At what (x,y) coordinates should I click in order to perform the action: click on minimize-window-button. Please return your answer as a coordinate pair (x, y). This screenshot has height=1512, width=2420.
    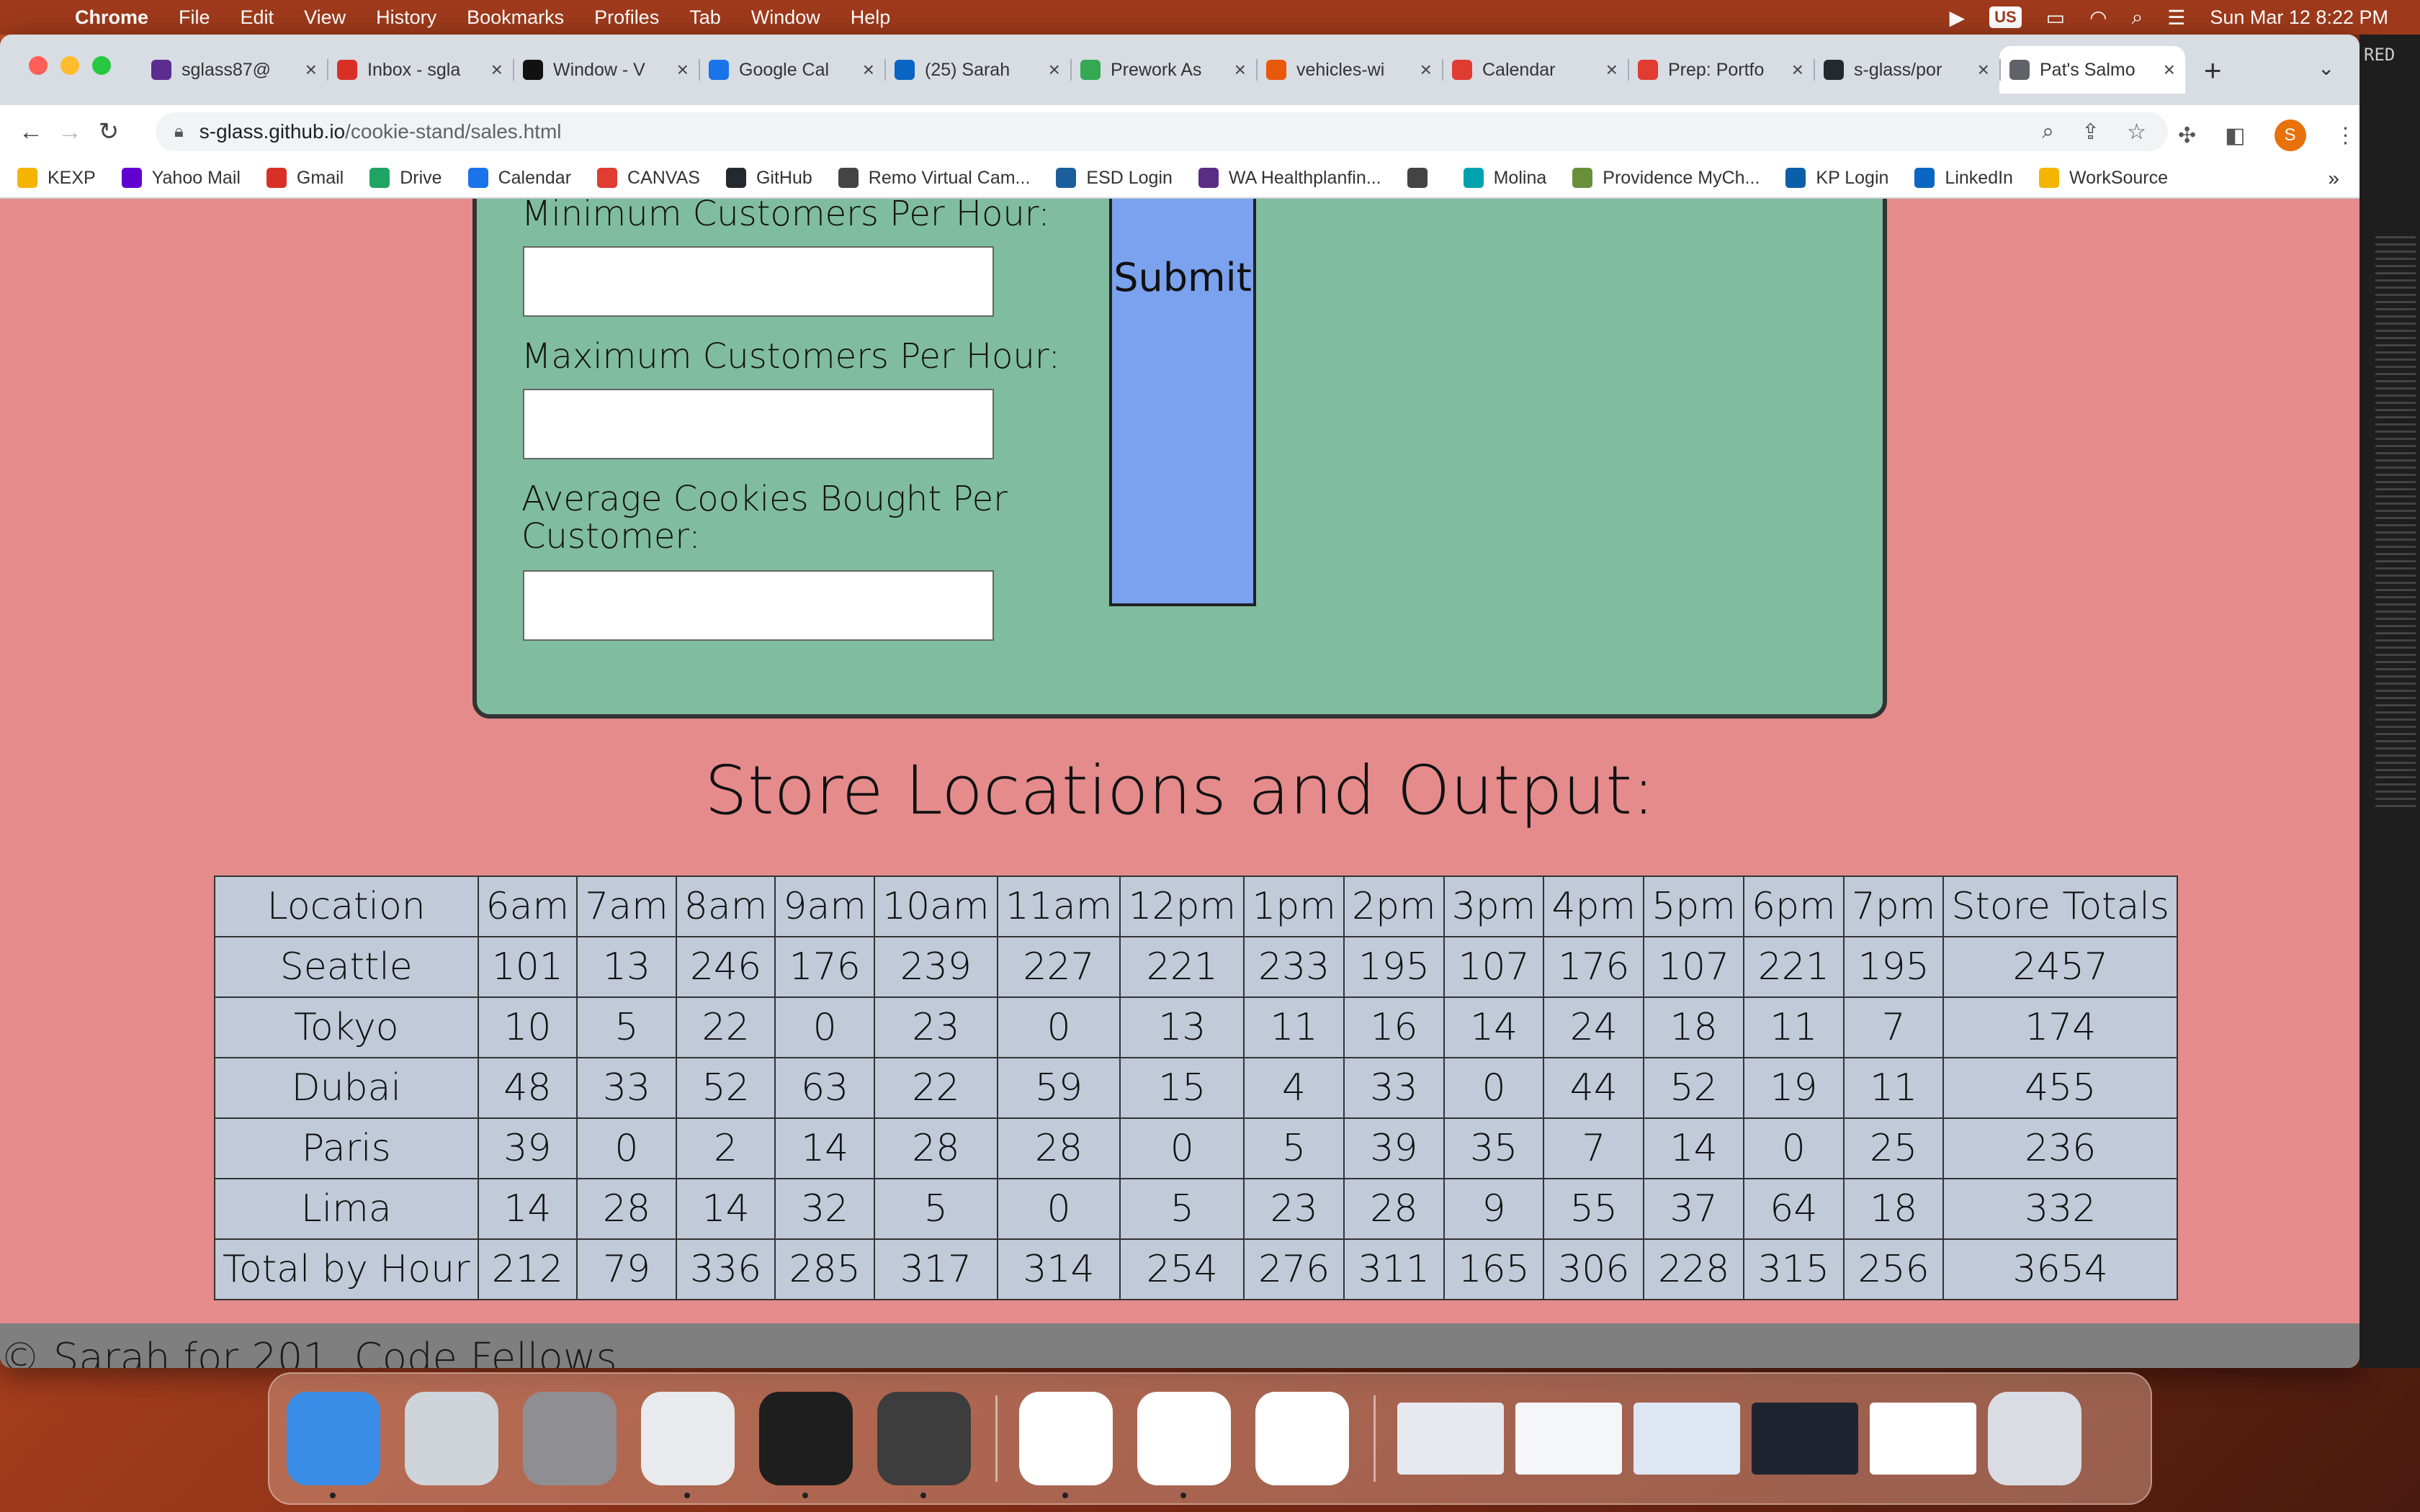
    Looking at the image, I should click on (69, 65).